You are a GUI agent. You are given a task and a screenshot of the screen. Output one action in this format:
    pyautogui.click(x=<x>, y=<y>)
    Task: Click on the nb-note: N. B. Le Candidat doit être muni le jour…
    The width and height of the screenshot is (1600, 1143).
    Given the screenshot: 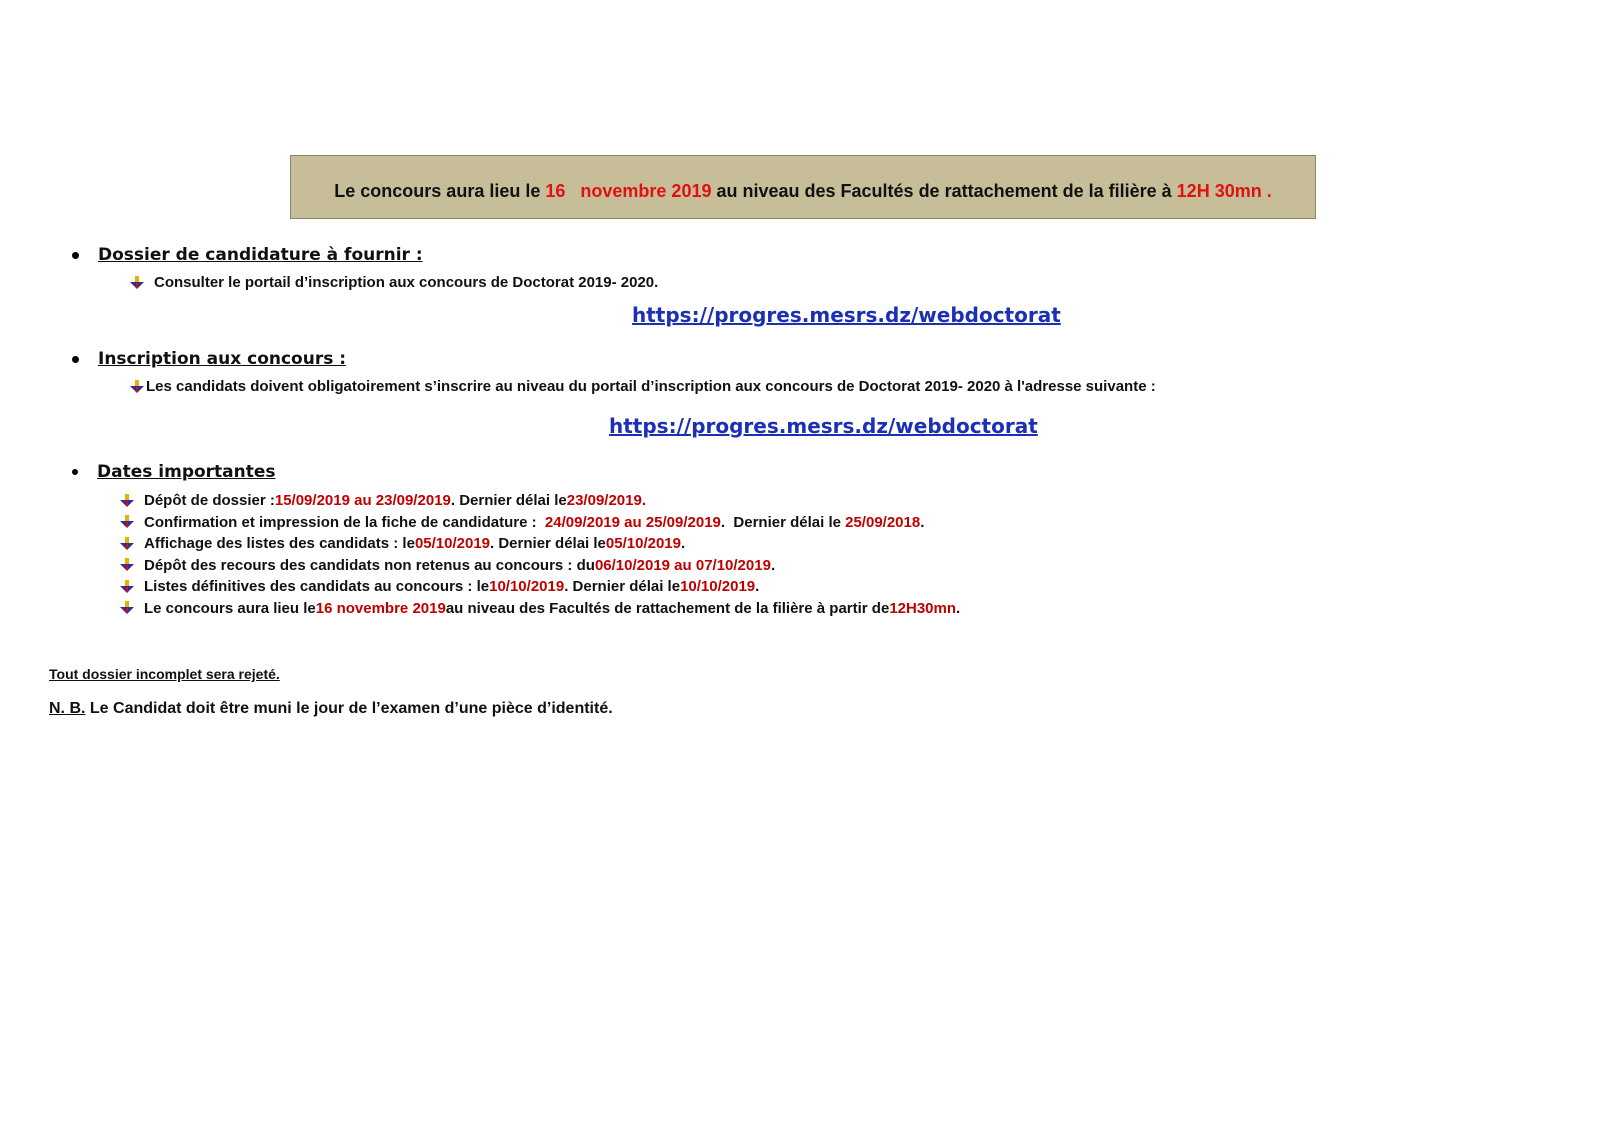 What is the action you would take?
    pyautogui.click(x=331, y=709)
    